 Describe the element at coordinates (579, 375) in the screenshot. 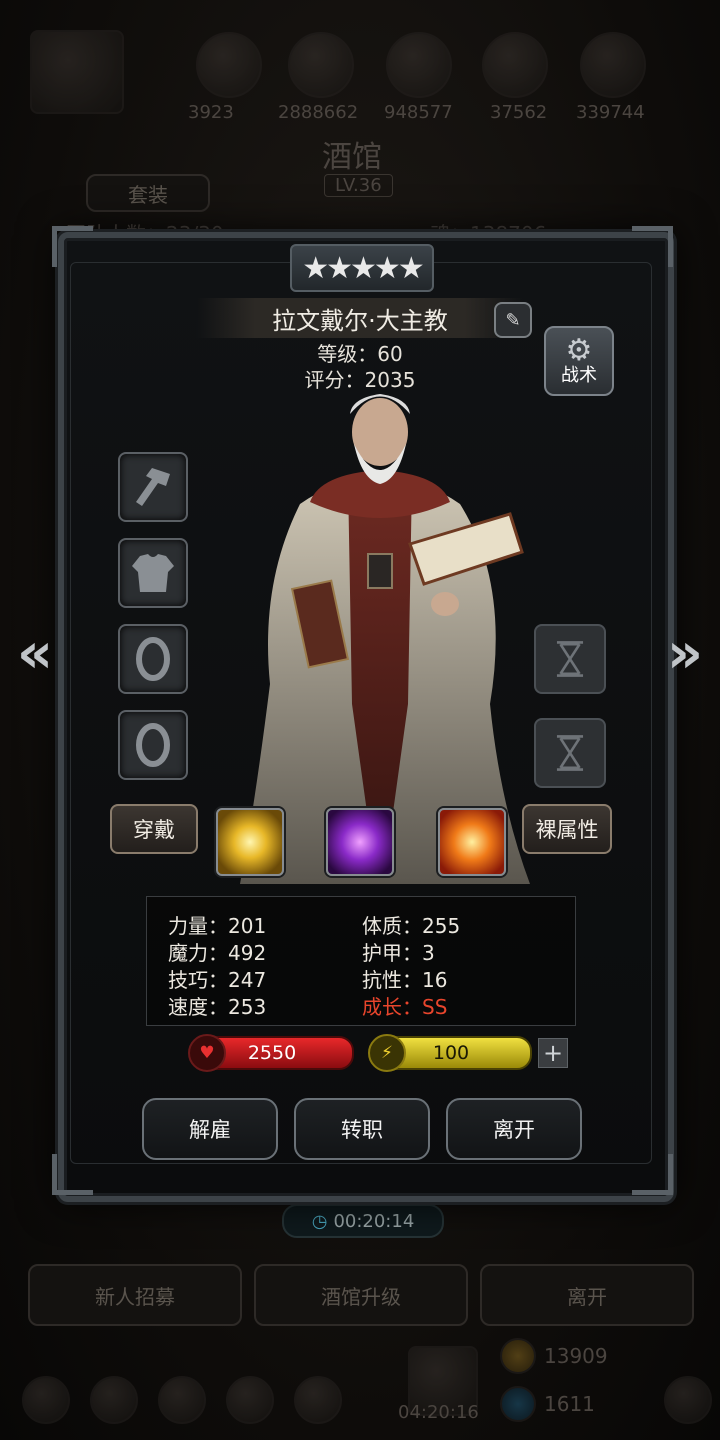

I see `tactics-label: 战术` at that location.